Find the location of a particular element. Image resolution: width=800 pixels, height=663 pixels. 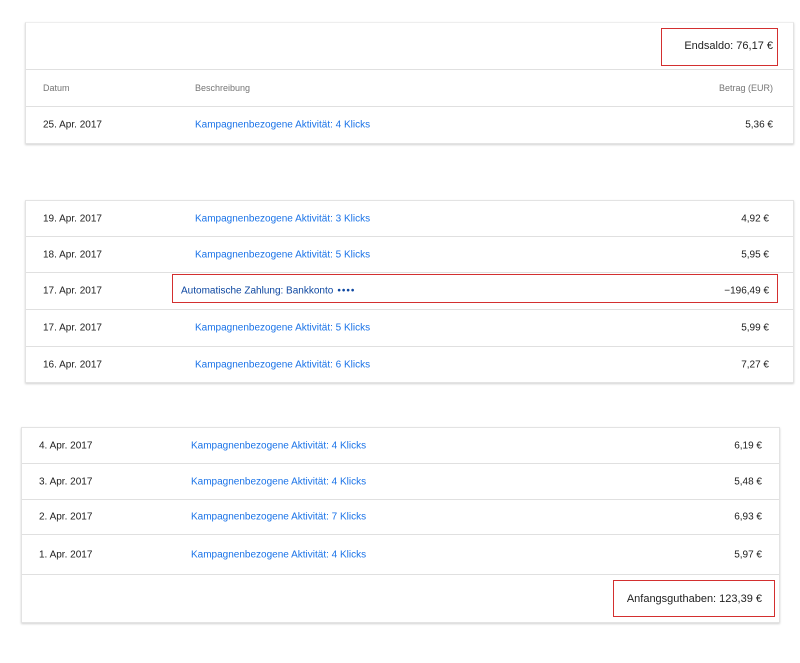

row-description-link: Kampagnenbezogene Aktivität: 7 Klicks is located at coordinates (278, 517).